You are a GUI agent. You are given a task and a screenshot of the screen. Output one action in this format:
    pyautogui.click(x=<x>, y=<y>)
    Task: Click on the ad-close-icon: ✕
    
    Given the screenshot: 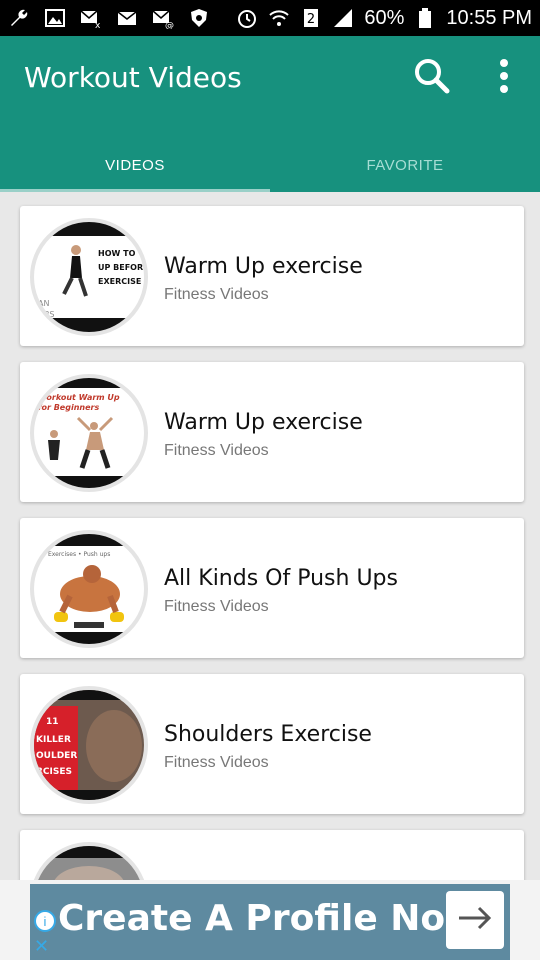 What is the action you would take?
    pyautogui.click(x=41, y=946)
    